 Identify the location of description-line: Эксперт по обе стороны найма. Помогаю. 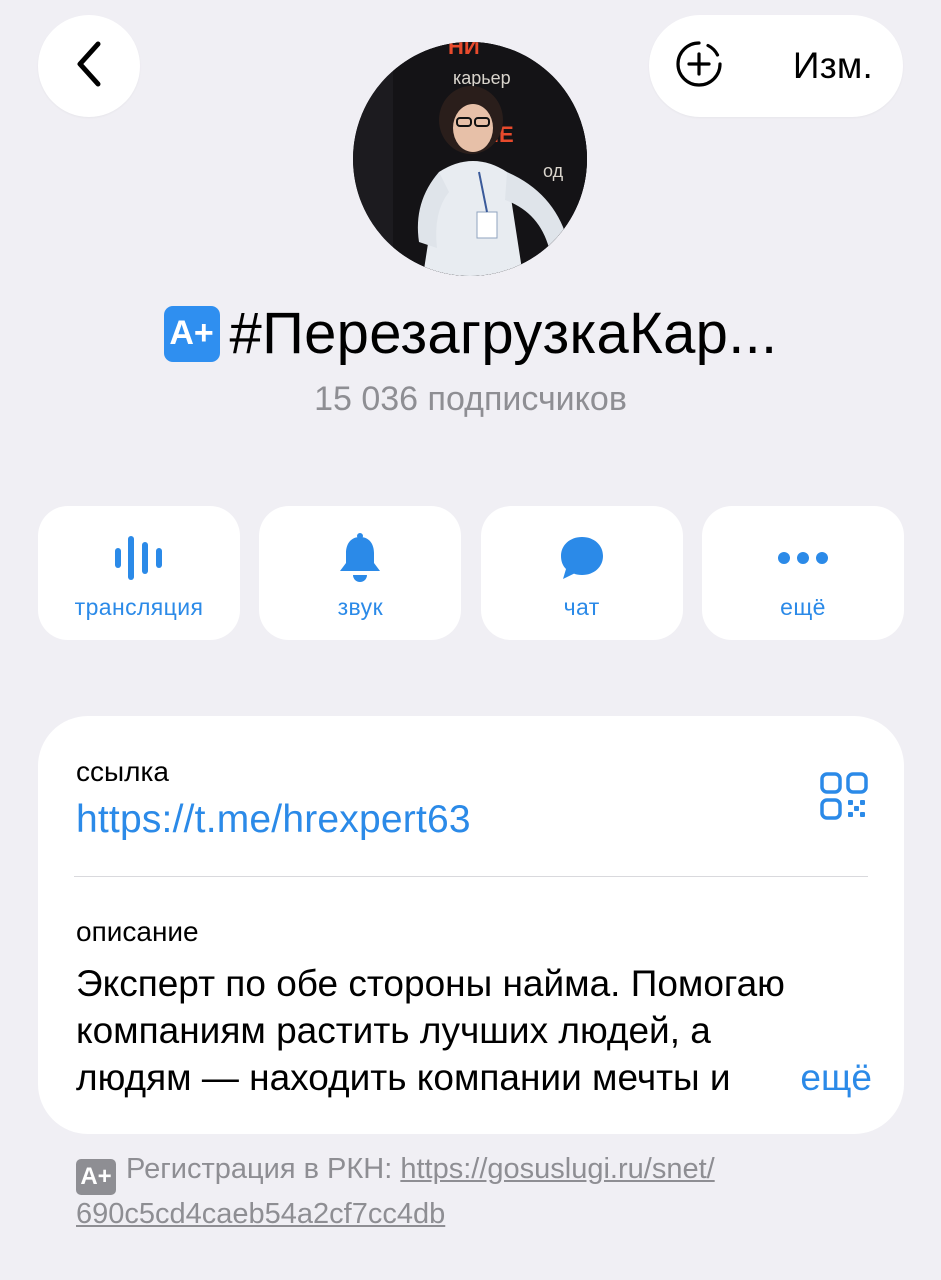
(430, 983).